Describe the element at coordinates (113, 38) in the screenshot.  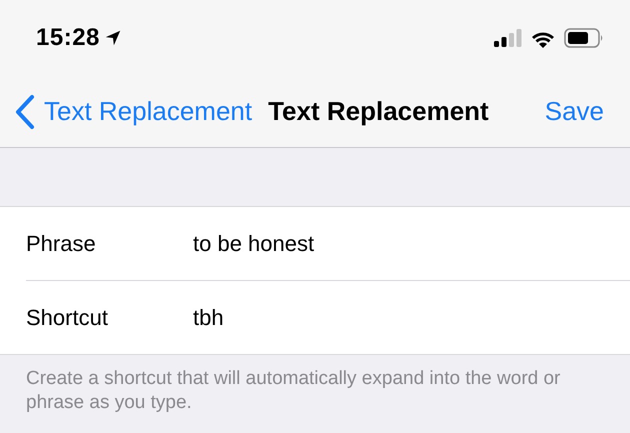
I see `location-arrow-icon` at that location.